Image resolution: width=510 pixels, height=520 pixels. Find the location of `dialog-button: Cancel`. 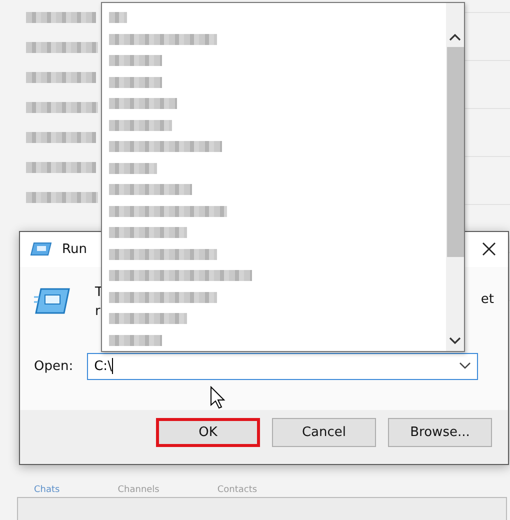

dialog-button: Cancel is located at coordinates (324, 433).